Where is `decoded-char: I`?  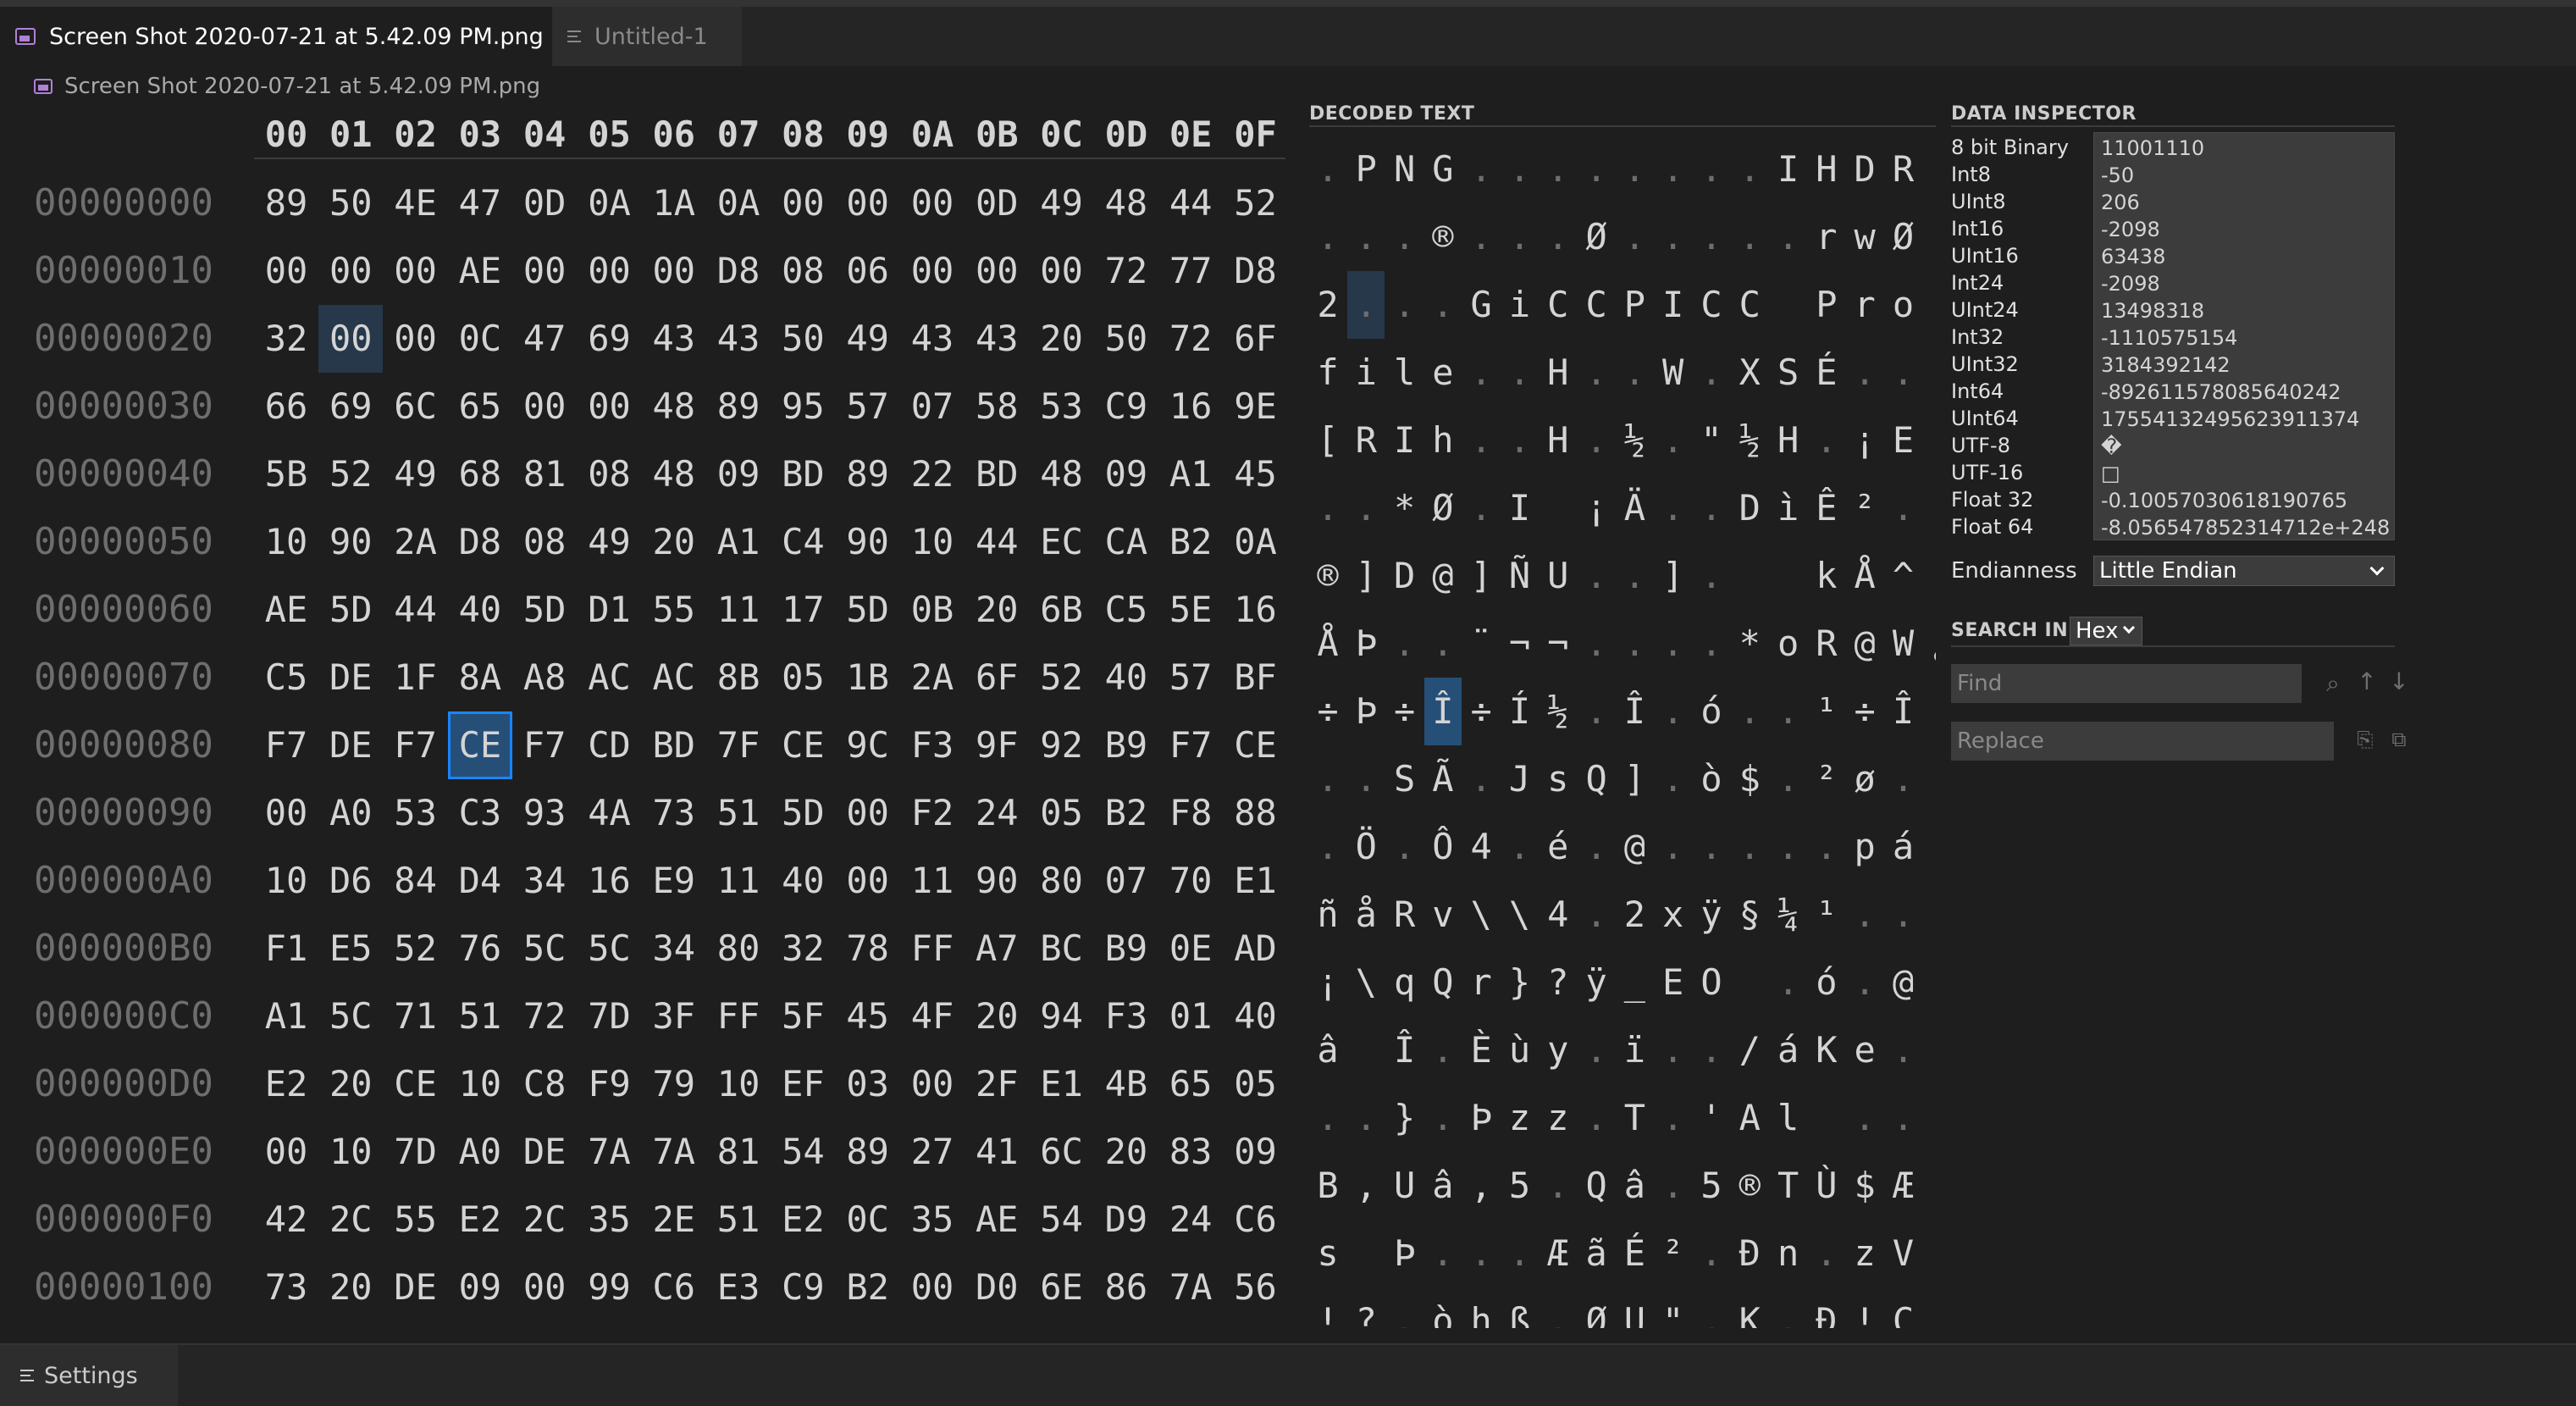 decoded-char: I is located at coordinates (1788, 169).